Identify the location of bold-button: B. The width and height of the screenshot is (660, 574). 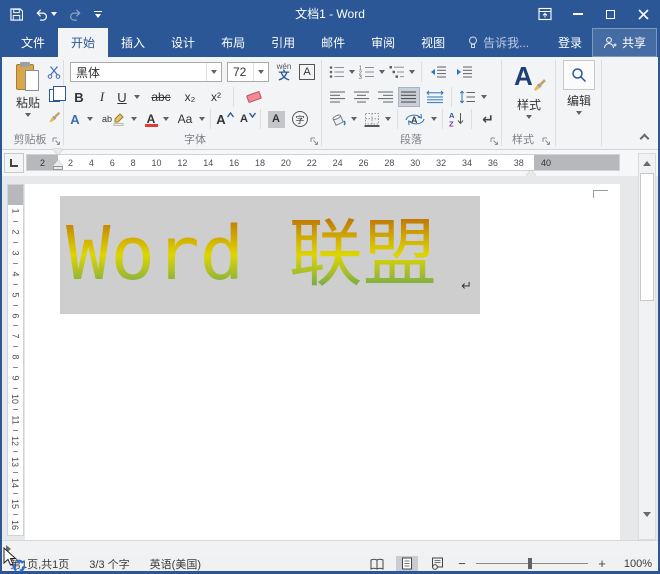
(79, 97).